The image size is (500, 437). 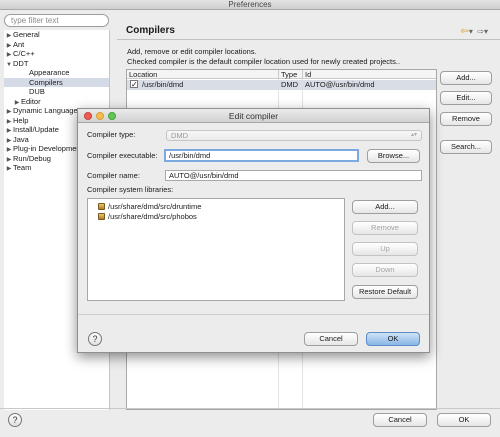 What do you see at coordinates (466, 119) in the screenshot?
I see `remove-compiler-button: Remove` at bounding box center [466, 119].